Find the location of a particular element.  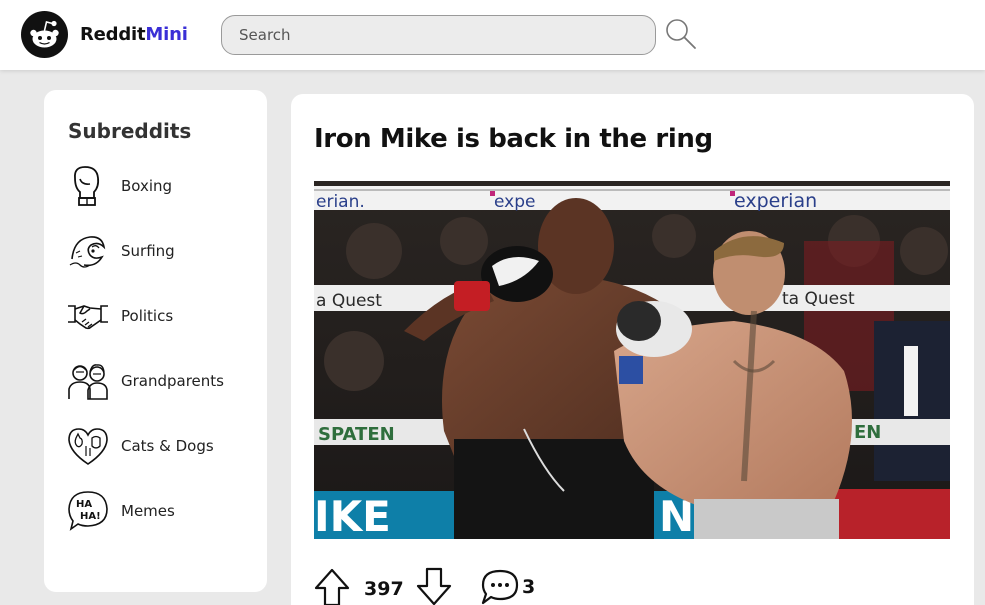

sidebar-item-label: Surfing is located at coordinates (148, 251).